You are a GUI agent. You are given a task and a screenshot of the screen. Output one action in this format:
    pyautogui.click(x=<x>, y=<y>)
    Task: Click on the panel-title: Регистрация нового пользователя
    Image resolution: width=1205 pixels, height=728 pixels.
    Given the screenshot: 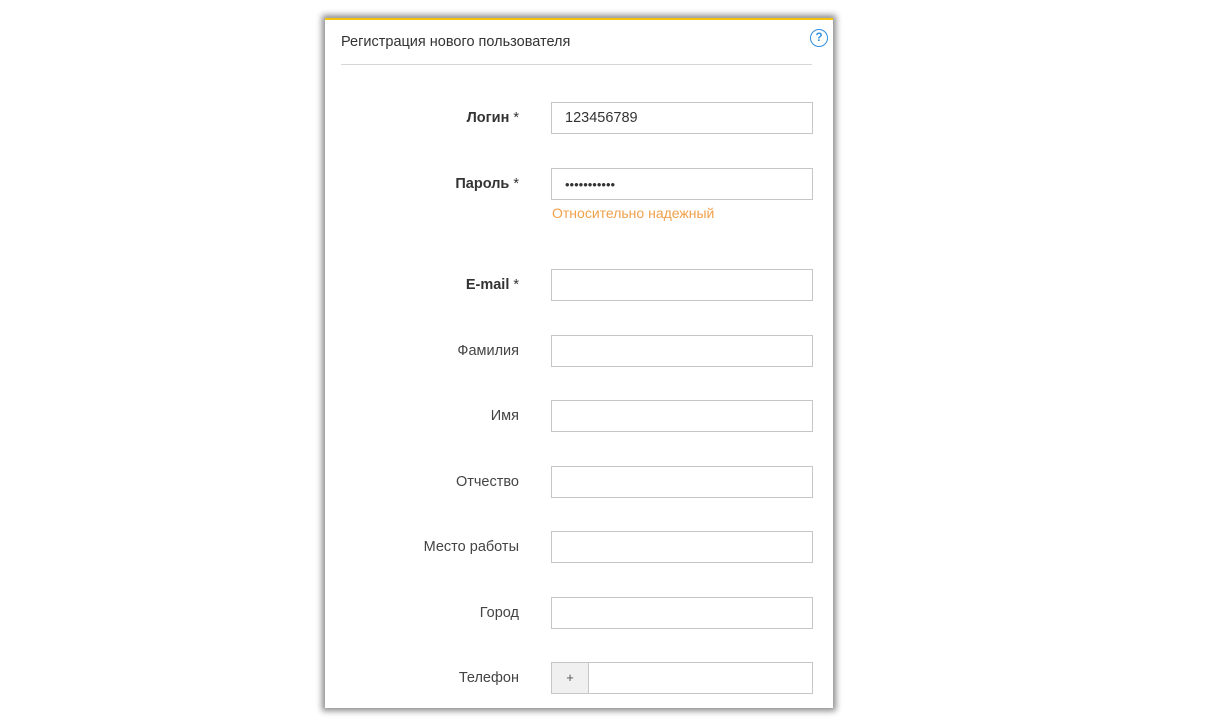 What is the action you would take?
    pyautogui.click(x=456, y=42)
    